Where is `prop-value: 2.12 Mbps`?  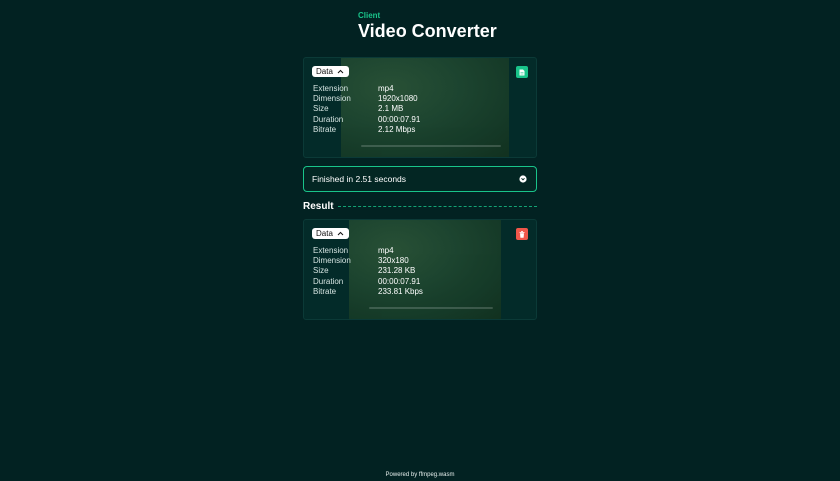 prop-value: 2.12 Mbps is located at coordinates (397, 129).